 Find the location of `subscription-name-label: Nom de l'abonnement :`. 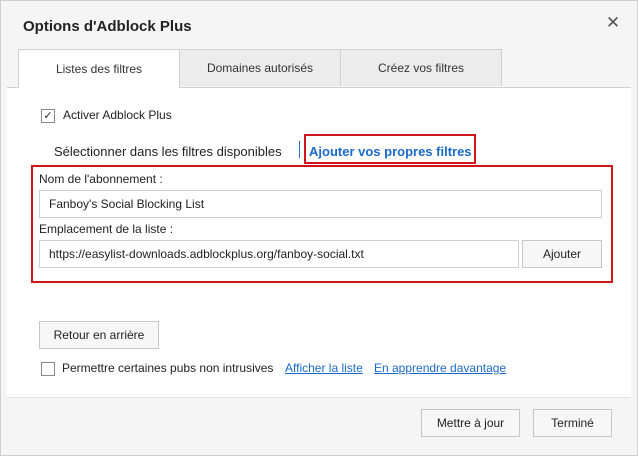

subscription-name-label: Nom de l'abonnement : is located at coordinates (101, 179).